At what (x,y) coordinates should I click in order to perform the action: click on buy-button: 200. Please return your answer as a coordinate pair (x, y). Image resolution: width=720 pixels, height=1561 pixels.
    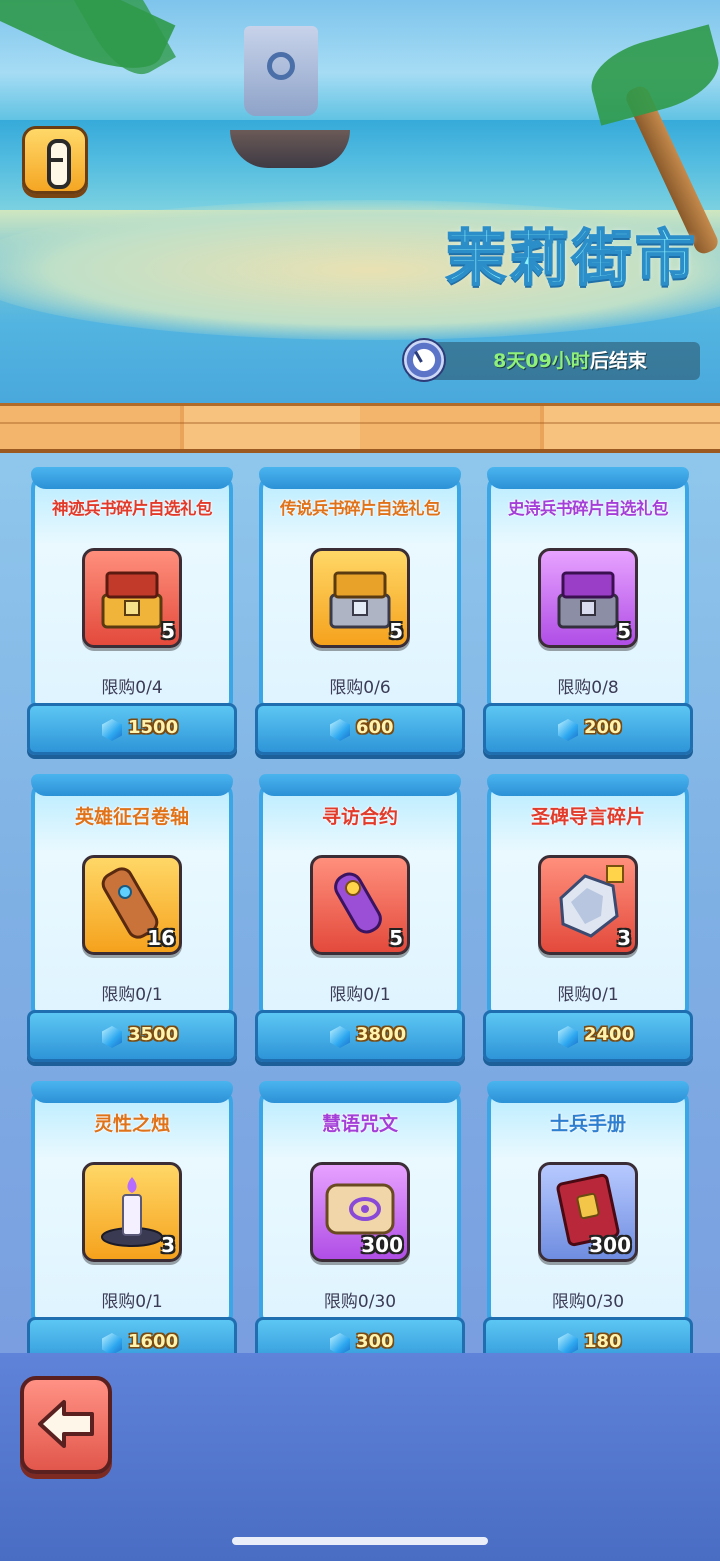
    Looking at the image, I should click on (588, 729).